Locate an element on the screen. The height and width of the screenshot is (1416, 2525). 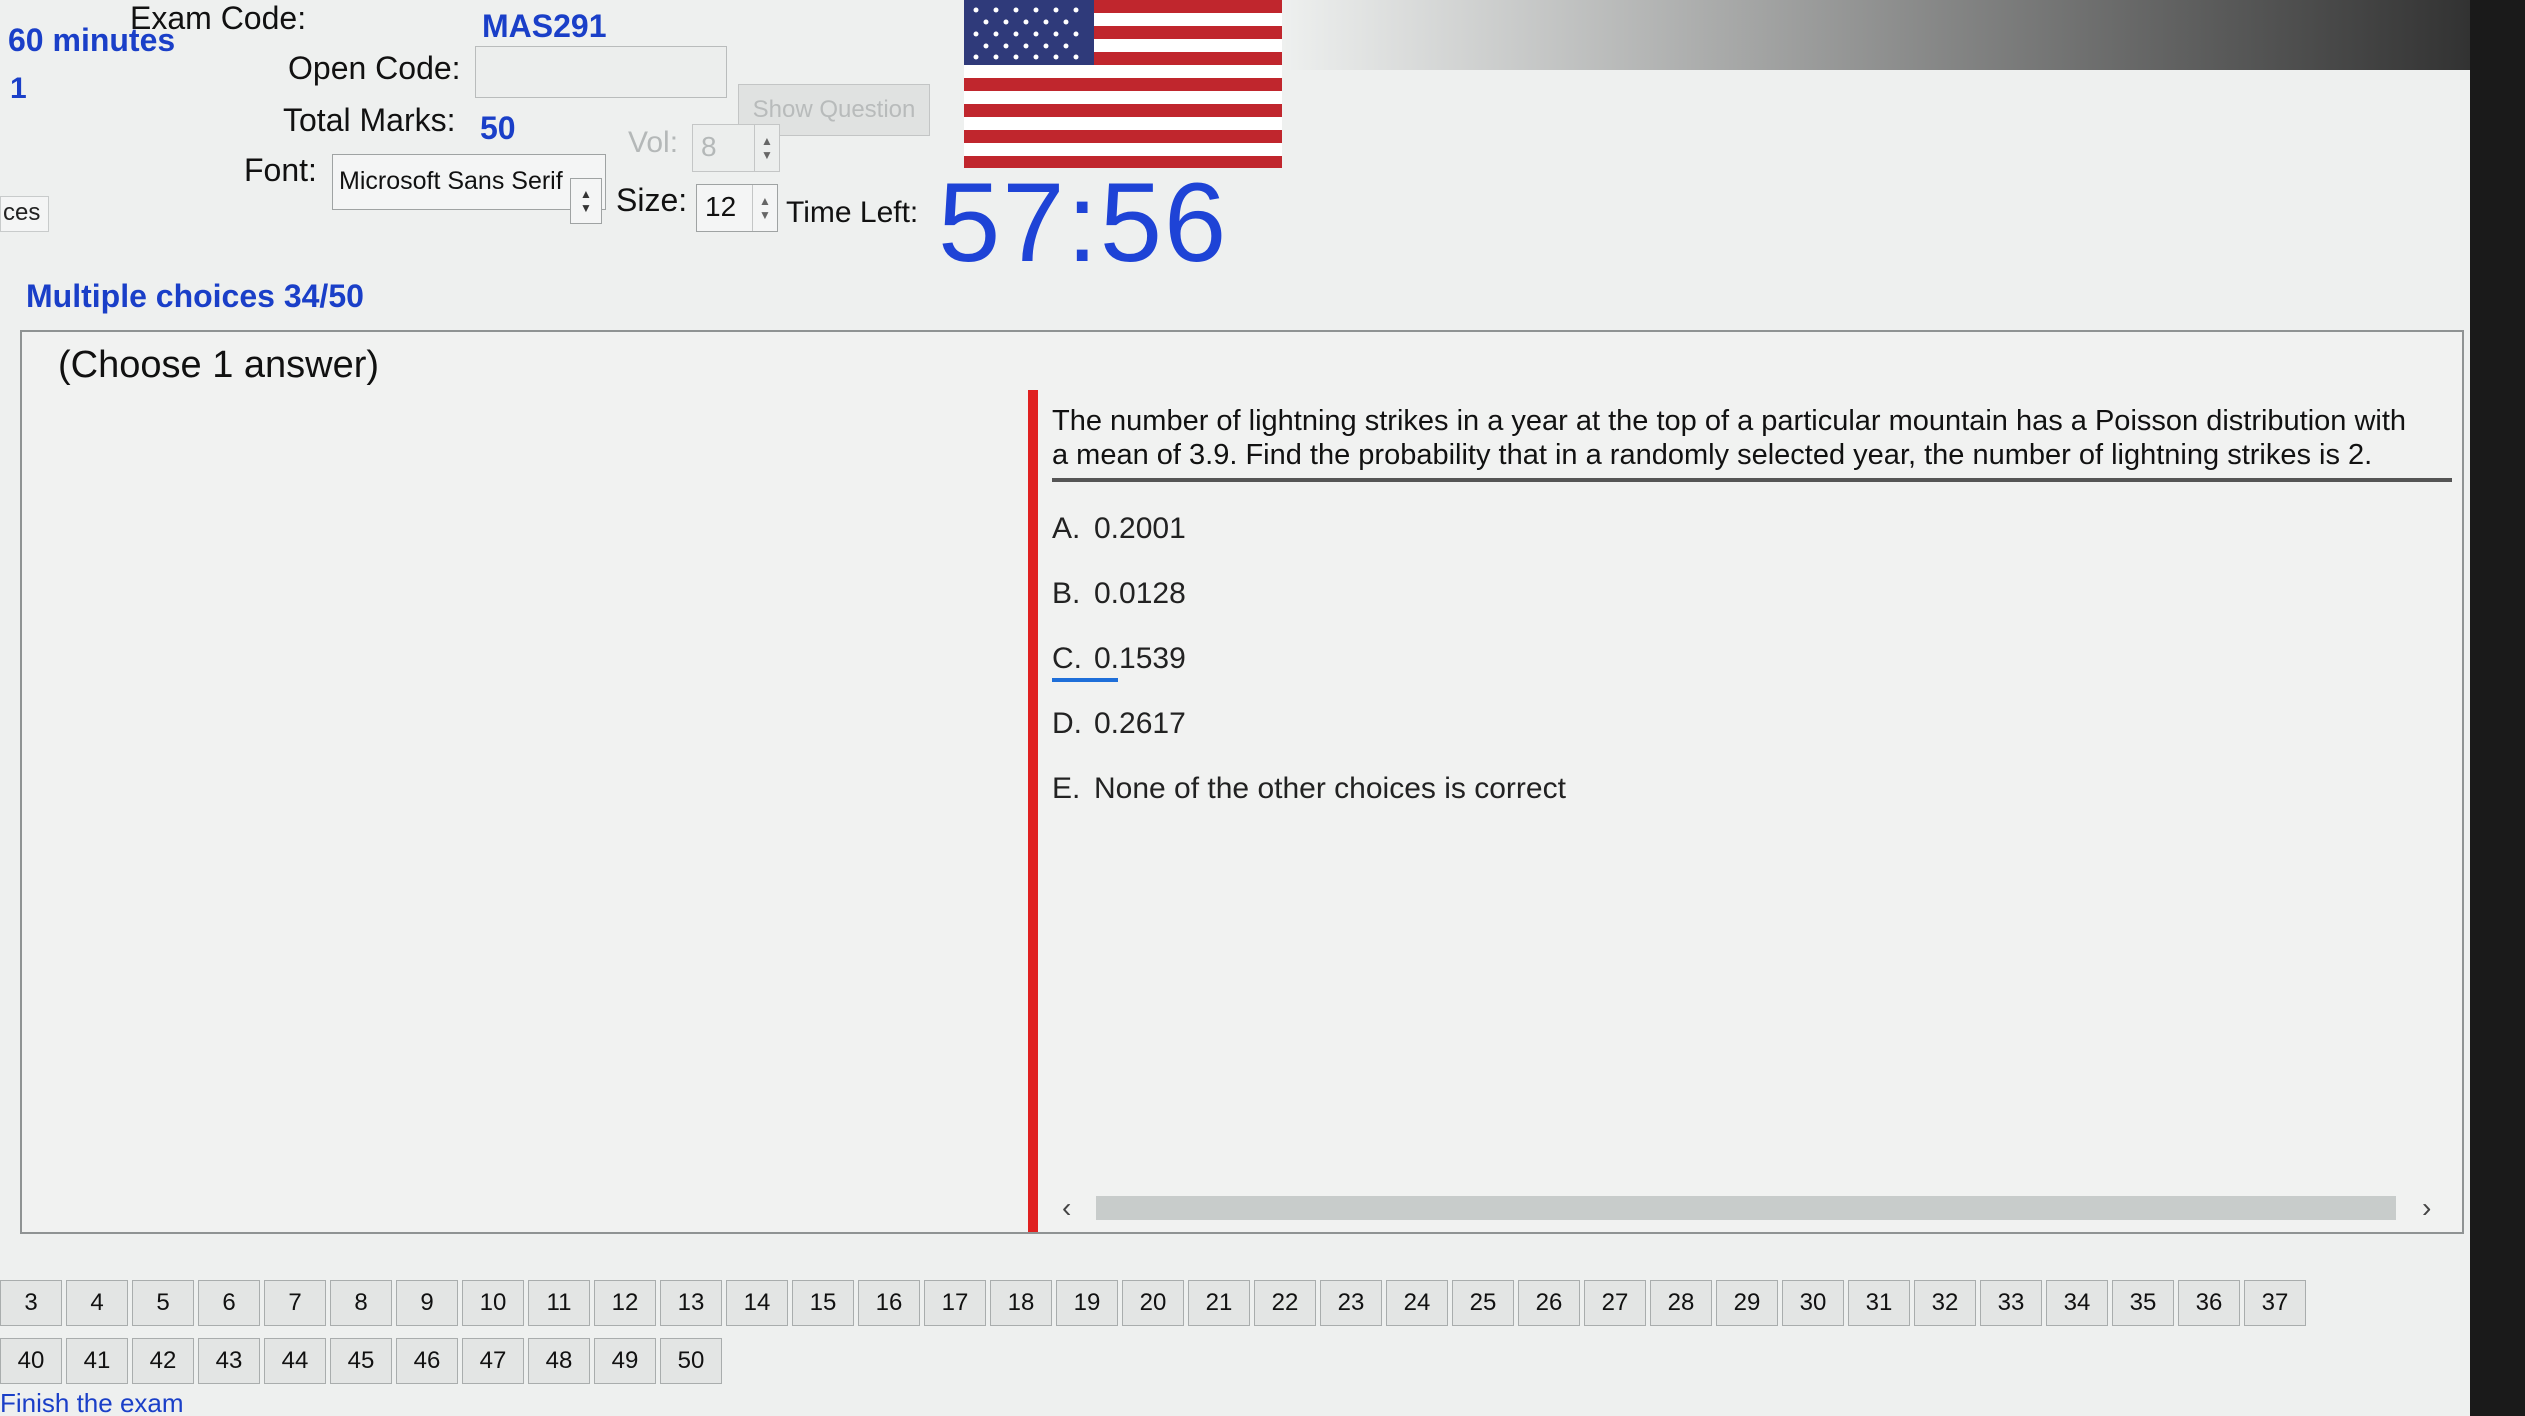
panel-divider is located at coordinates (1033, 811).